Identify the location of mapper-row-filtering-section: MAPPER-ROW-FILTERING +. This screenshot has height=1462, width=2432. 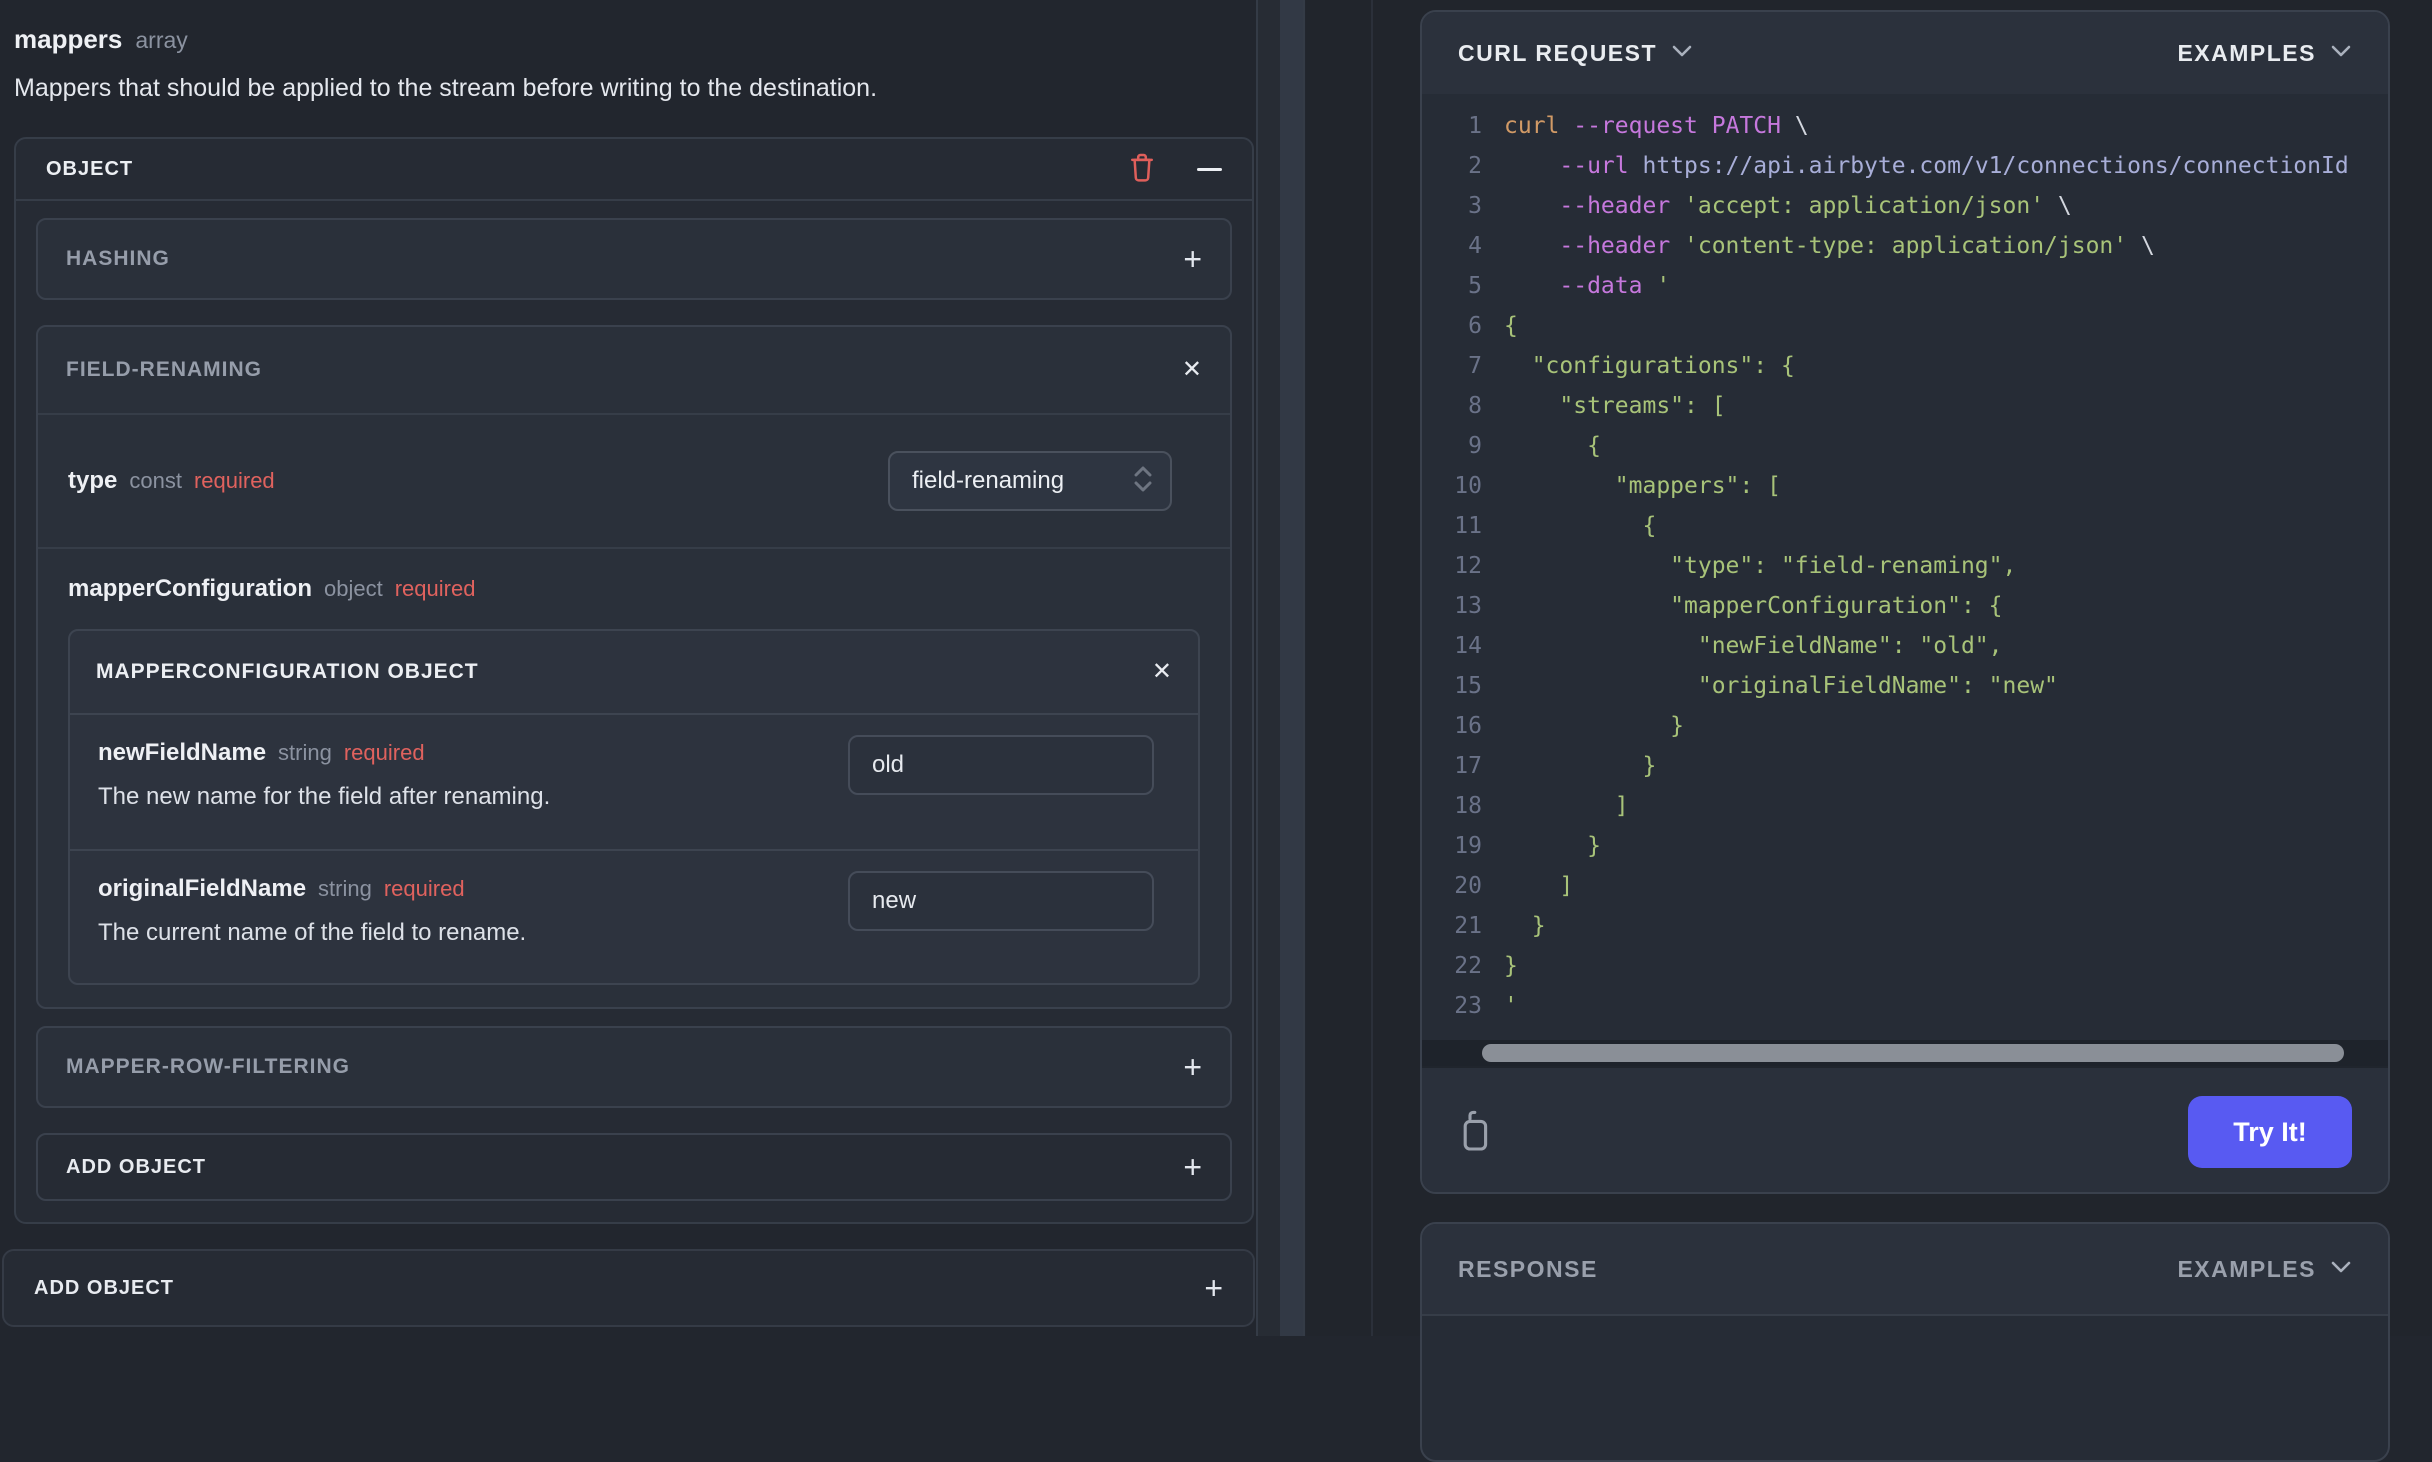
(634, 1067).